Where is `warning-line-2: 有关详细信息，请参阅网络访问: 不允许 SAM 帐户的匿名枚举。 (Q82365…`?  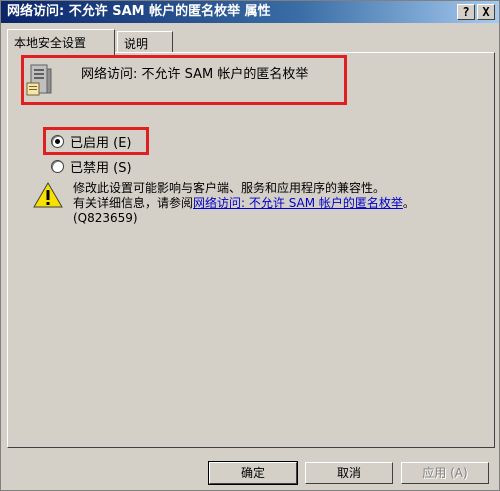
warning-line-2: 有关详细信息，请参阅网络访问: 不允许 SAM 帐户的匿名枚举。 (Q82365… is located at coordinates (273, 211).